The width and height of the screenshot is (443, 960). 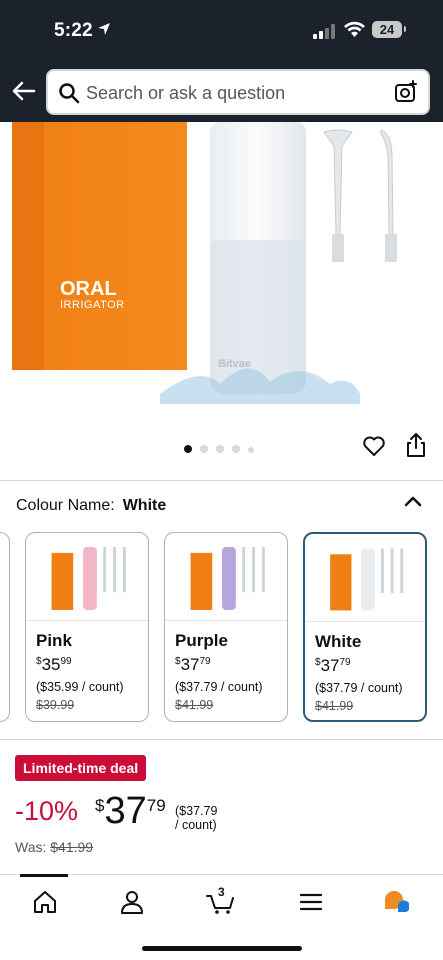 I want to click on cart-count: 3, so click(x=221, y=892).